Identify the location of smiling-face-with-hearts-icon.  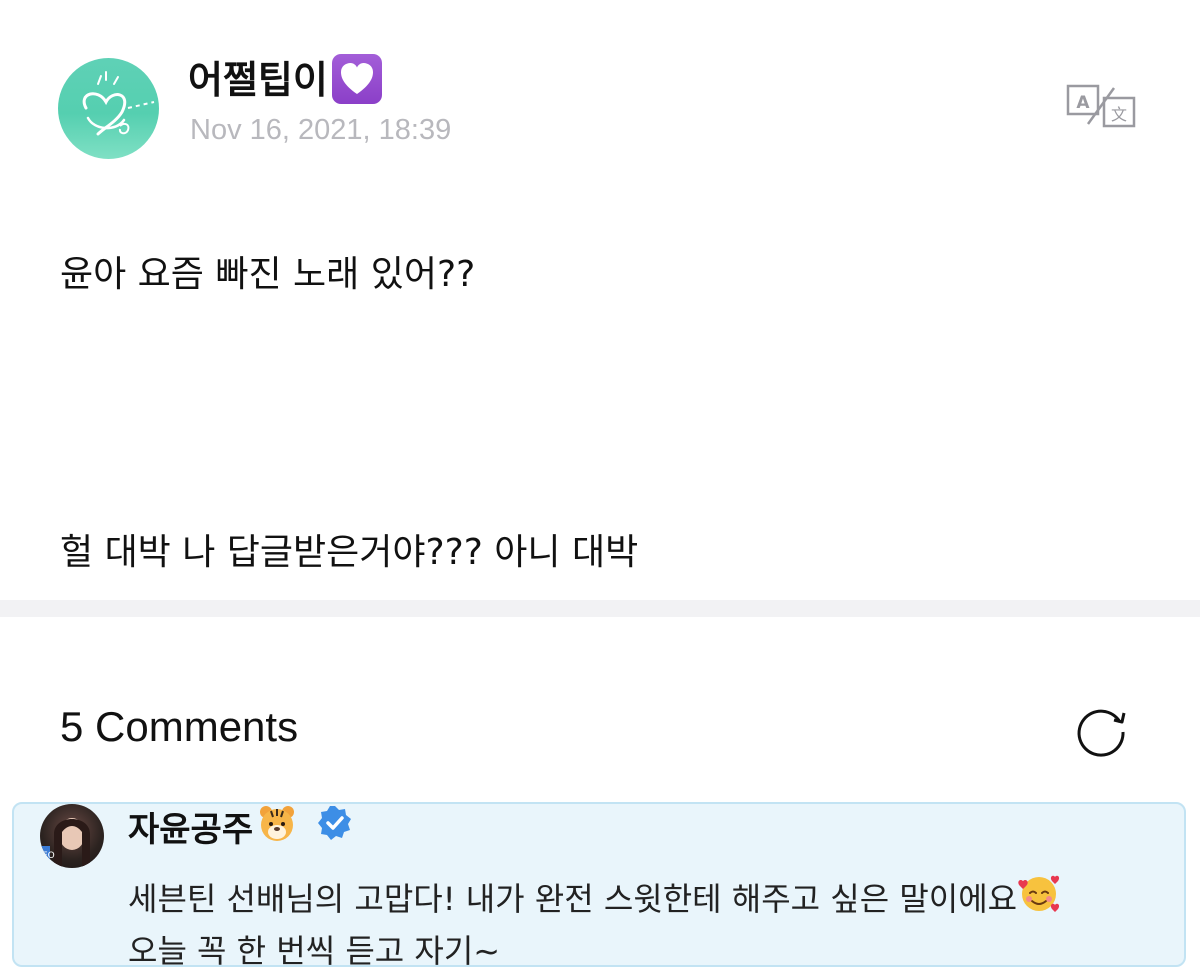
(1039, 897).